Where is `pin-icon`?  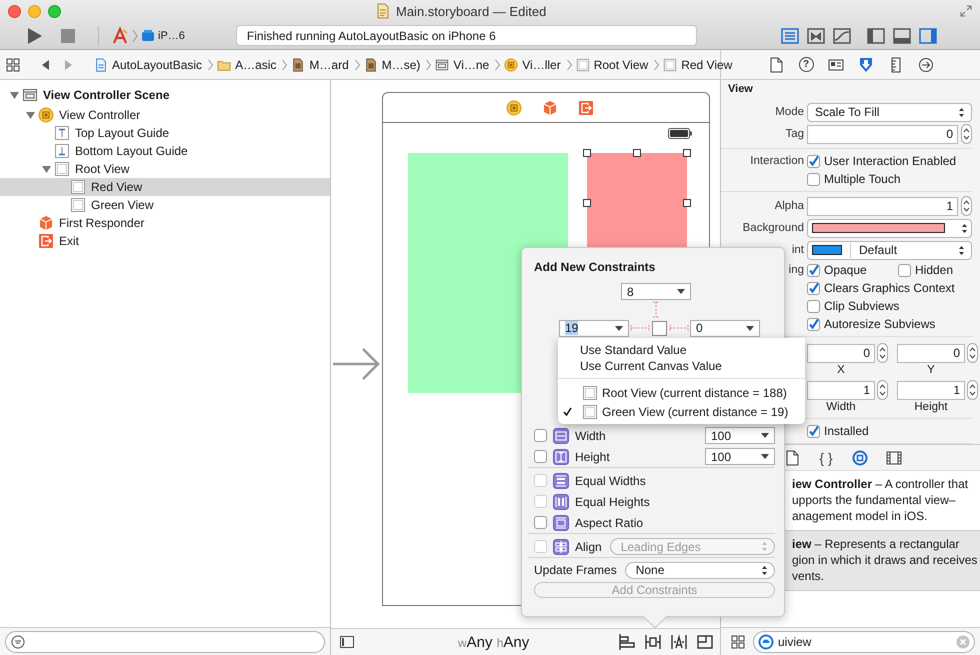 pin-icon is located at coordinates (653, 642).